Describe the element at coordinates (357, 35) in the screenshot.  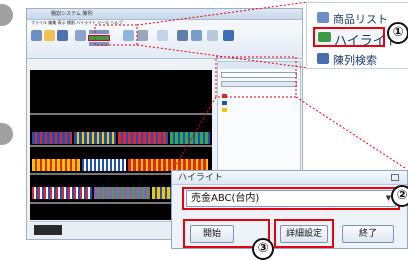
I see `zoom-callout-ribbon: 商品リスト ハイライト 陳列検索 ①` at that location.